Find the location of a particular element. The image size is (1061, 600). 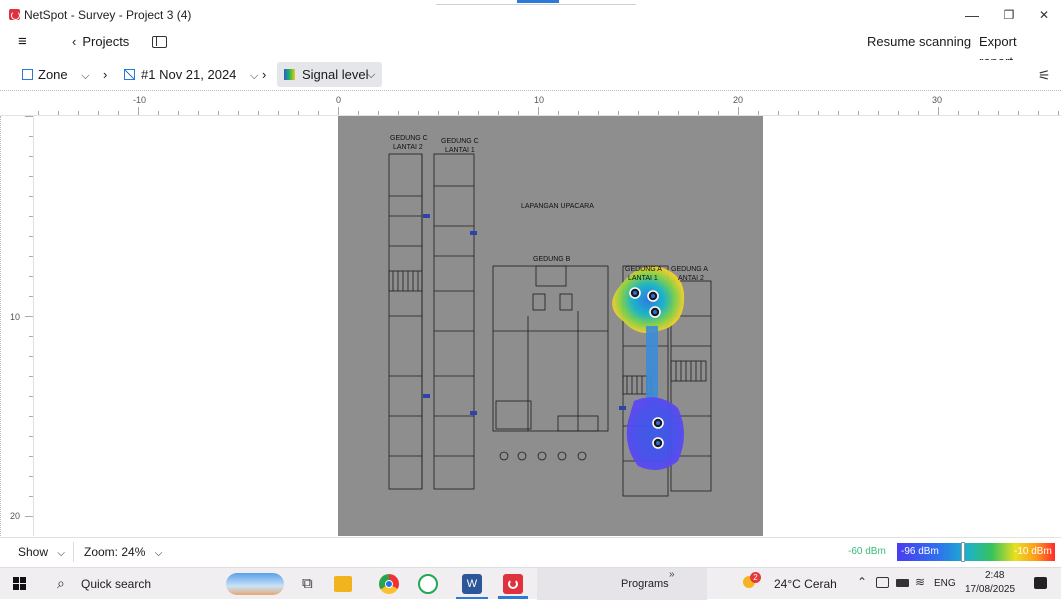

notification-icon is located at coordinates (1040, 583).